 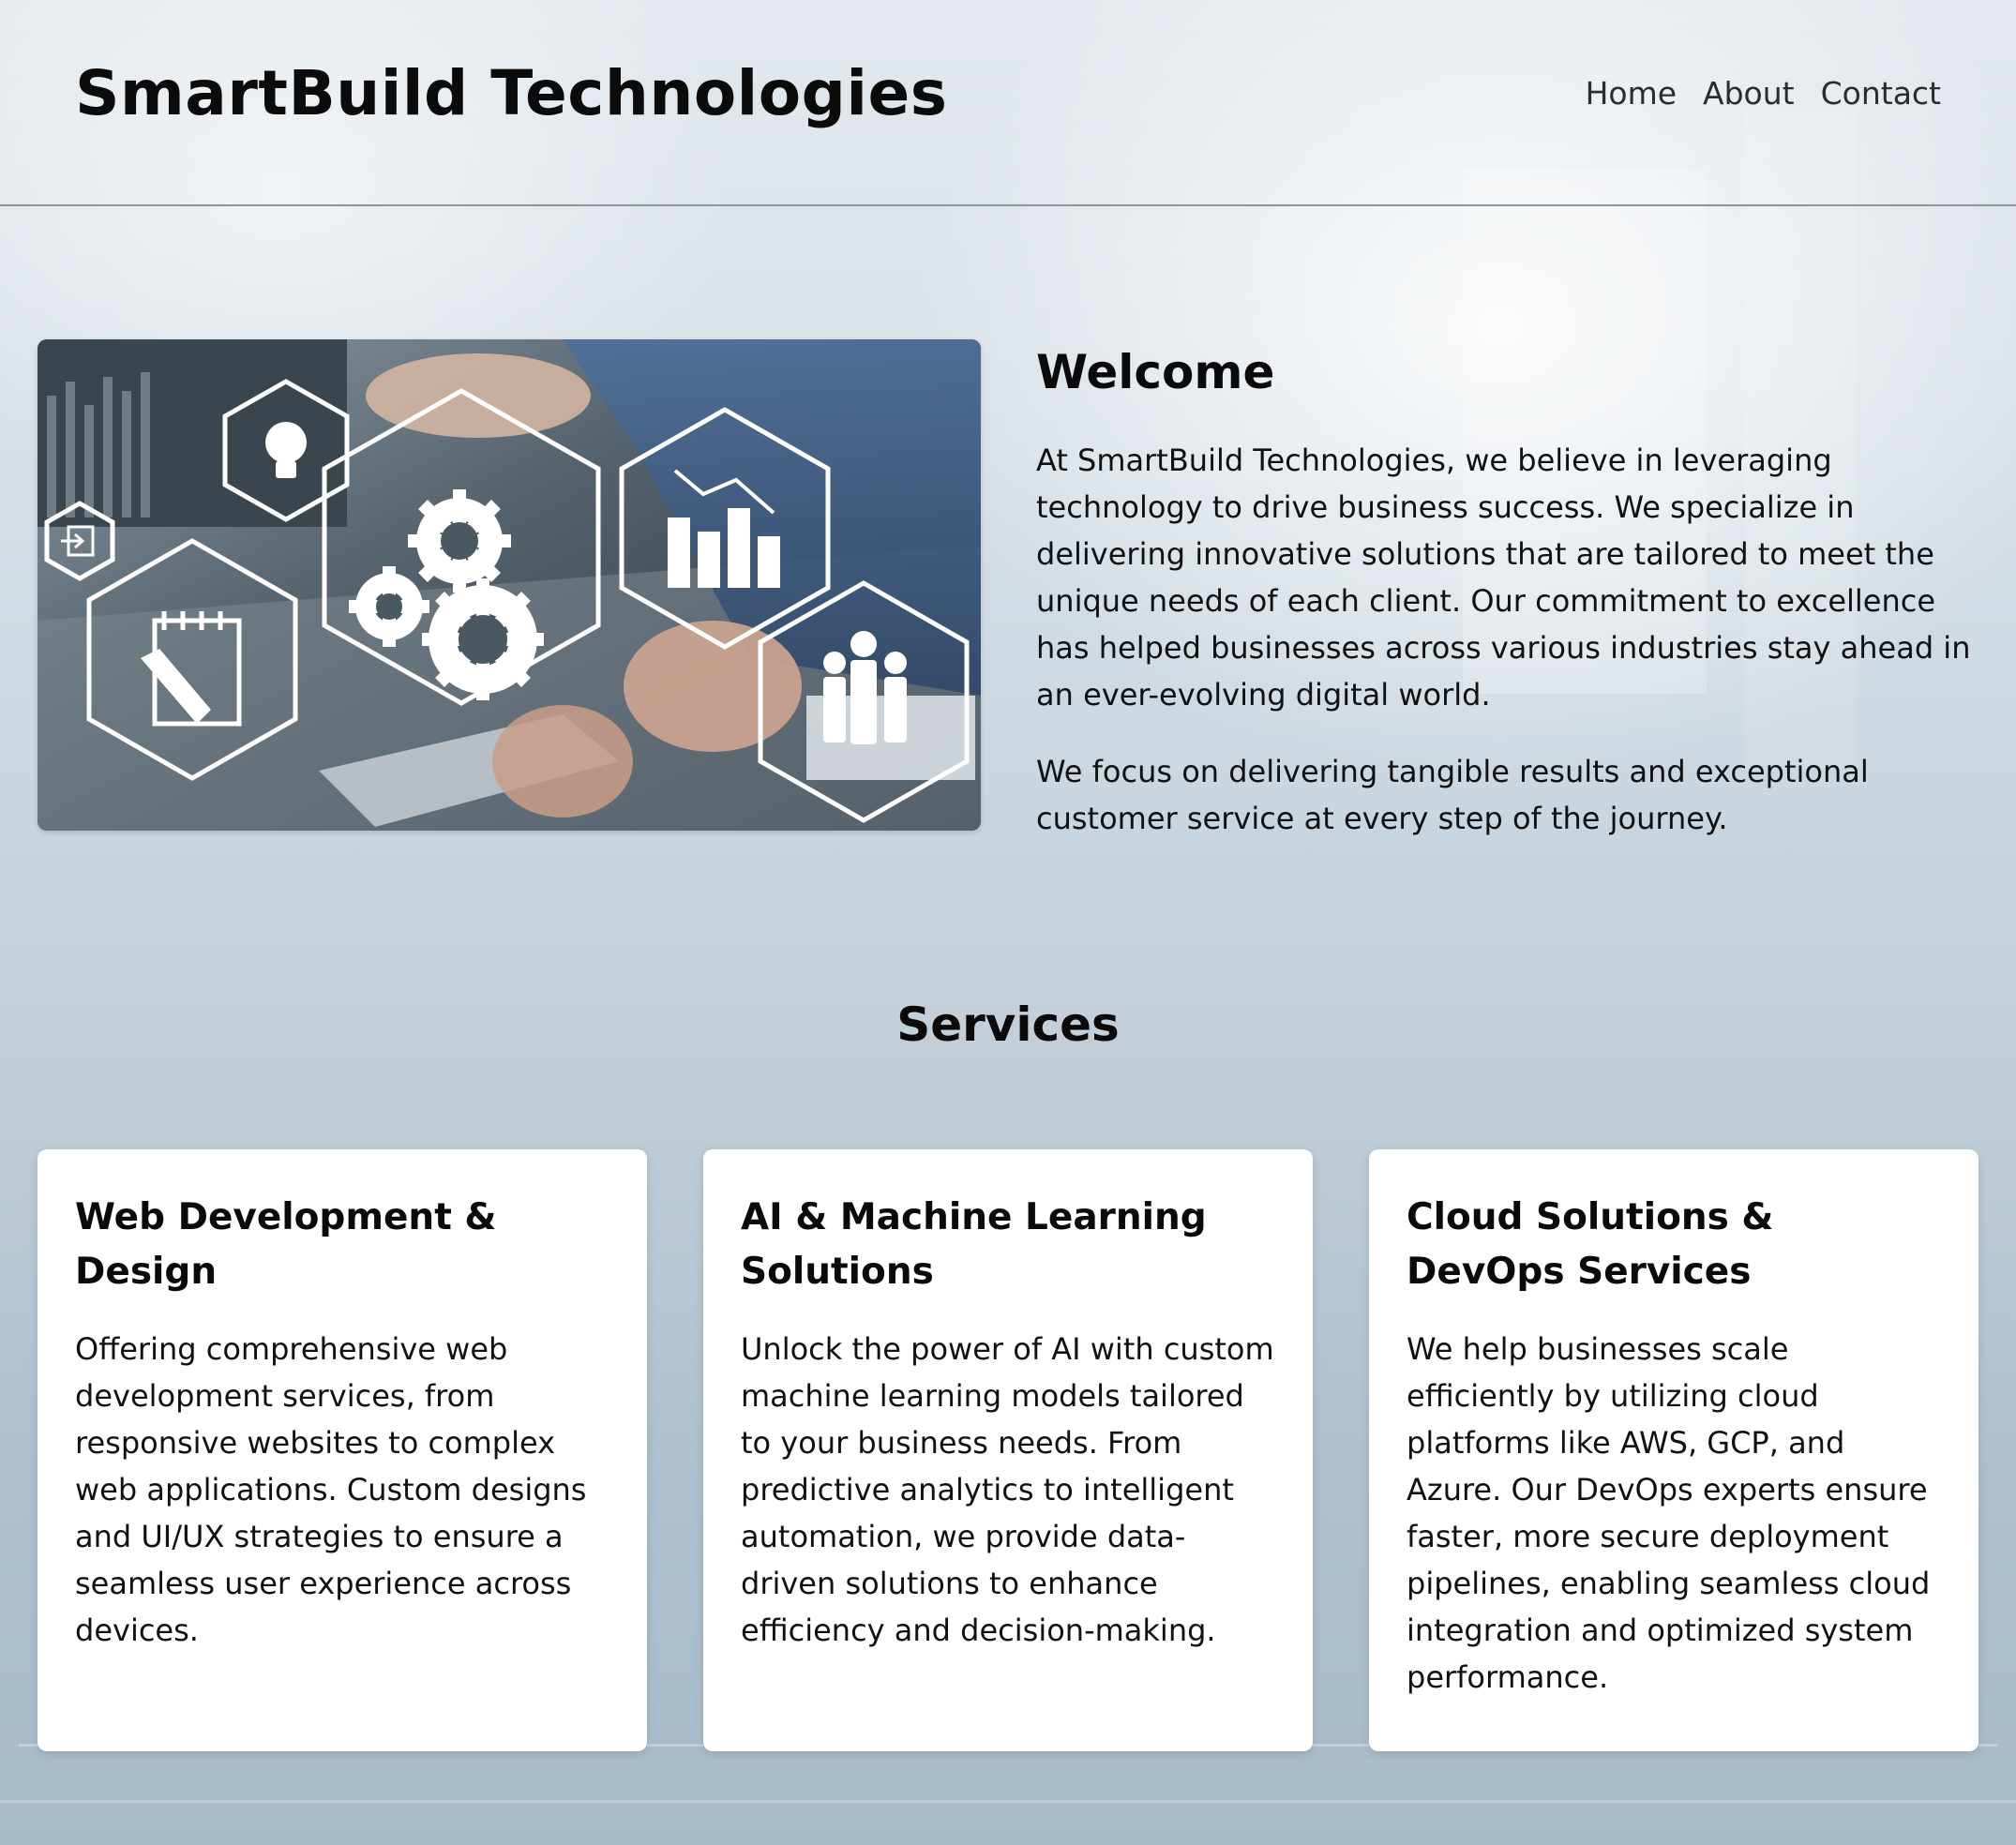 I want to click on nav-home-link: Home, so click(x=1631, y=93).